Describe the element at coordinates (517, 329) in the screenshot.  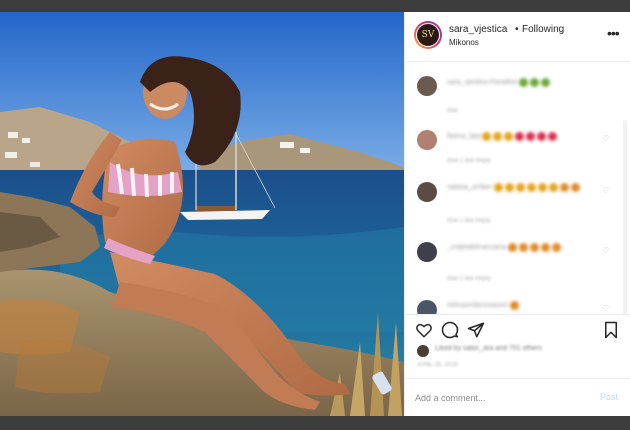
I see `post-actions-bar` at that location.